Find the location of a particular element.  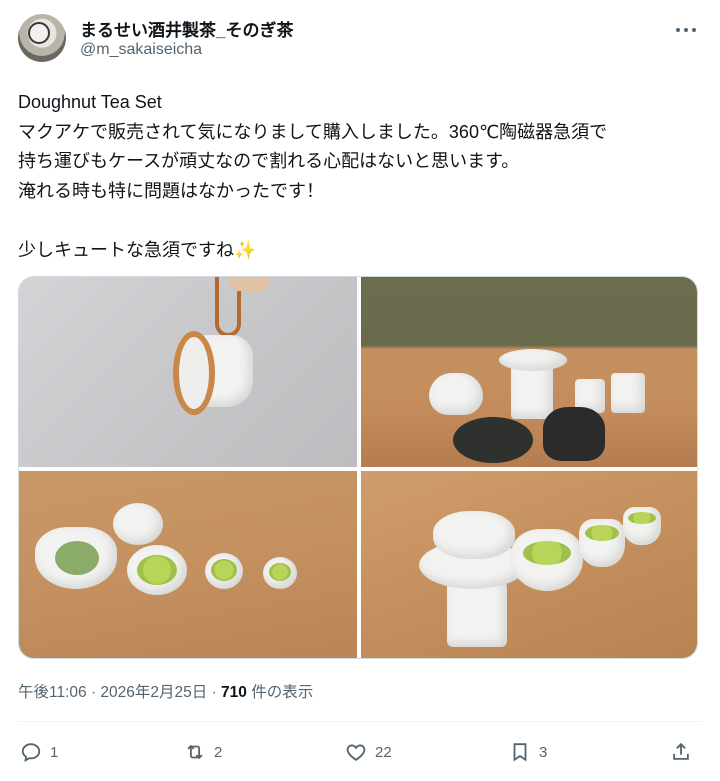

like-count: 22 is located at coordinates (383, 752).